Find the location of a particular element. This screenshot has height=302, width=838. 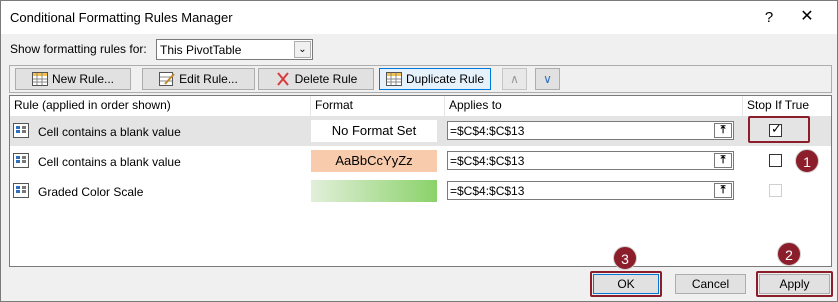

dialog-title: Conditional Formatting Rules Manager is located at coordinates (121, 17).